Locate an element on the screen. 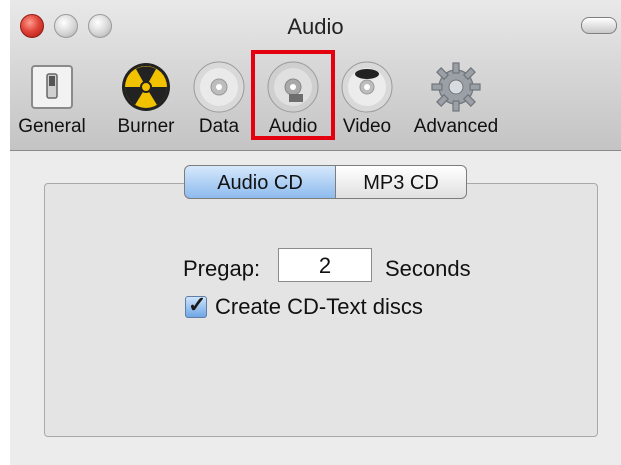  toolbar-label: Video is located at coordinates (367, 126).